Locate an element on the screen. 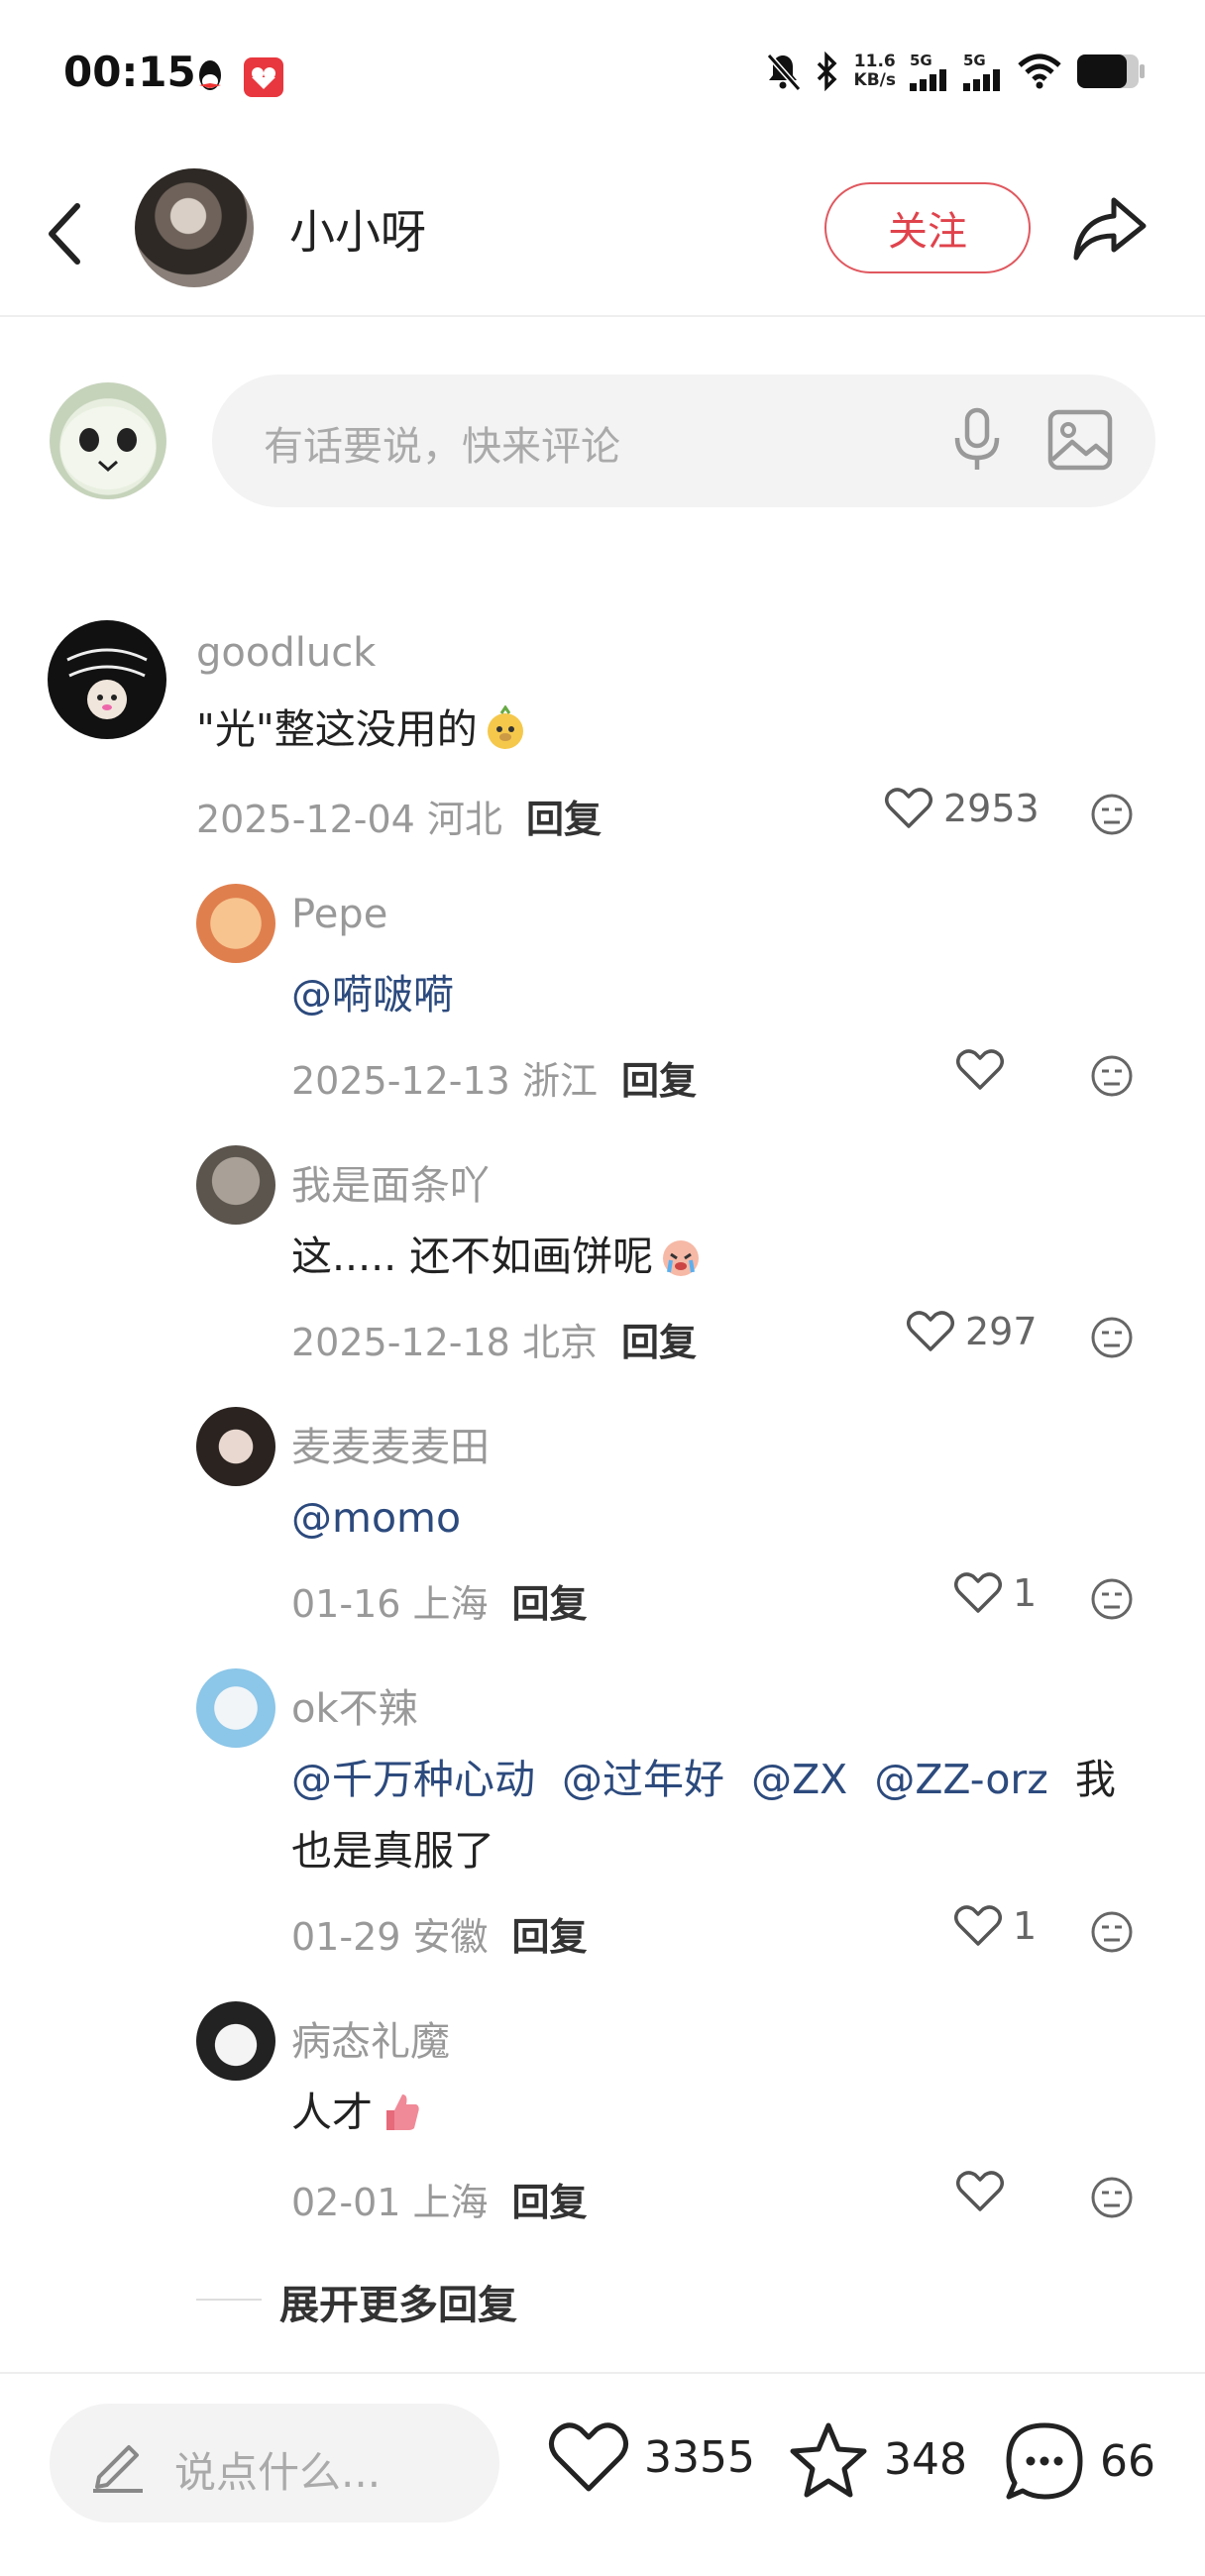  reply-meta: 01-16 上海 回复 is located at coordinates (439, 1604).